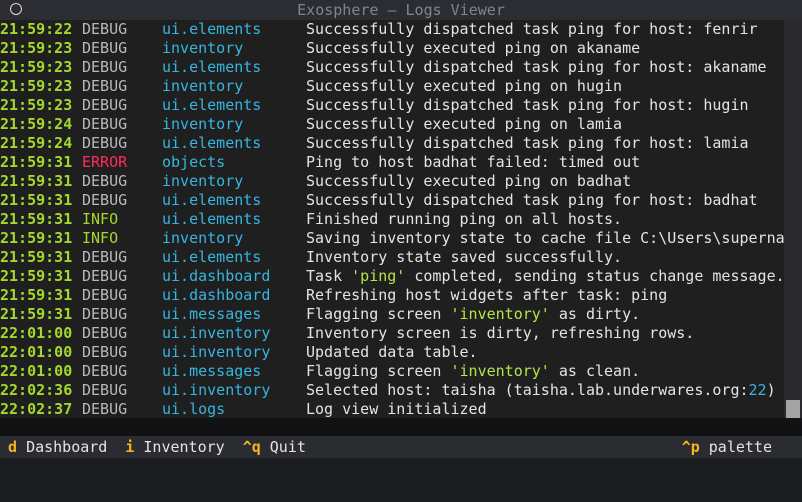 The height and width of the screenshot is (502, 802). What do you see at coordinates (401, 447) in the screenshot?
I see `footer-bar: d Dashboard i Inventory ^q Quit ^p palette` at bounding box center [401, 447].